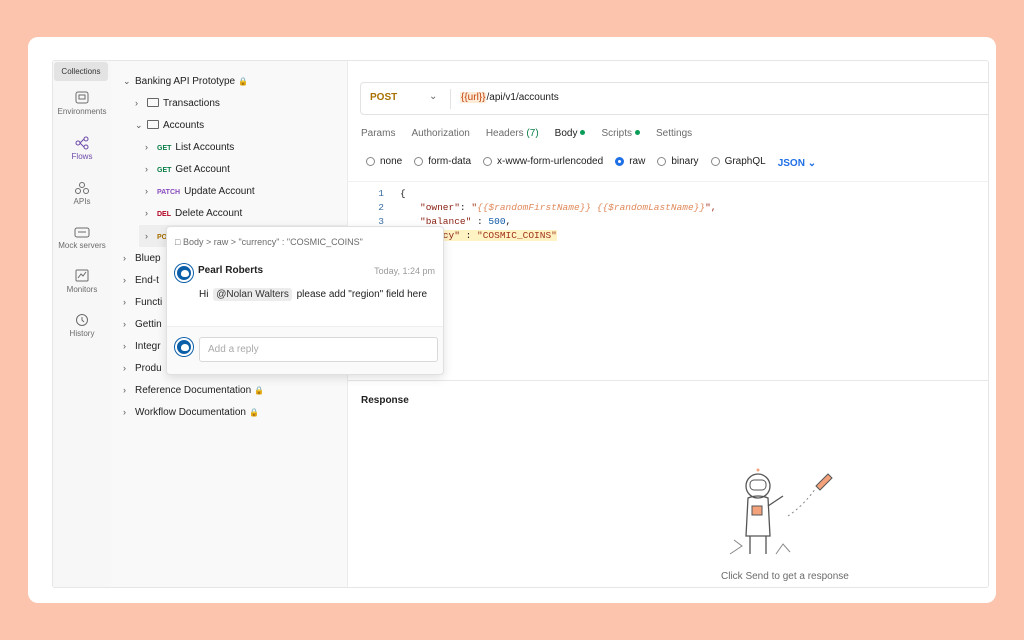  I want to click on tree-item-getting-started: › Gettin, so click(142, 324).